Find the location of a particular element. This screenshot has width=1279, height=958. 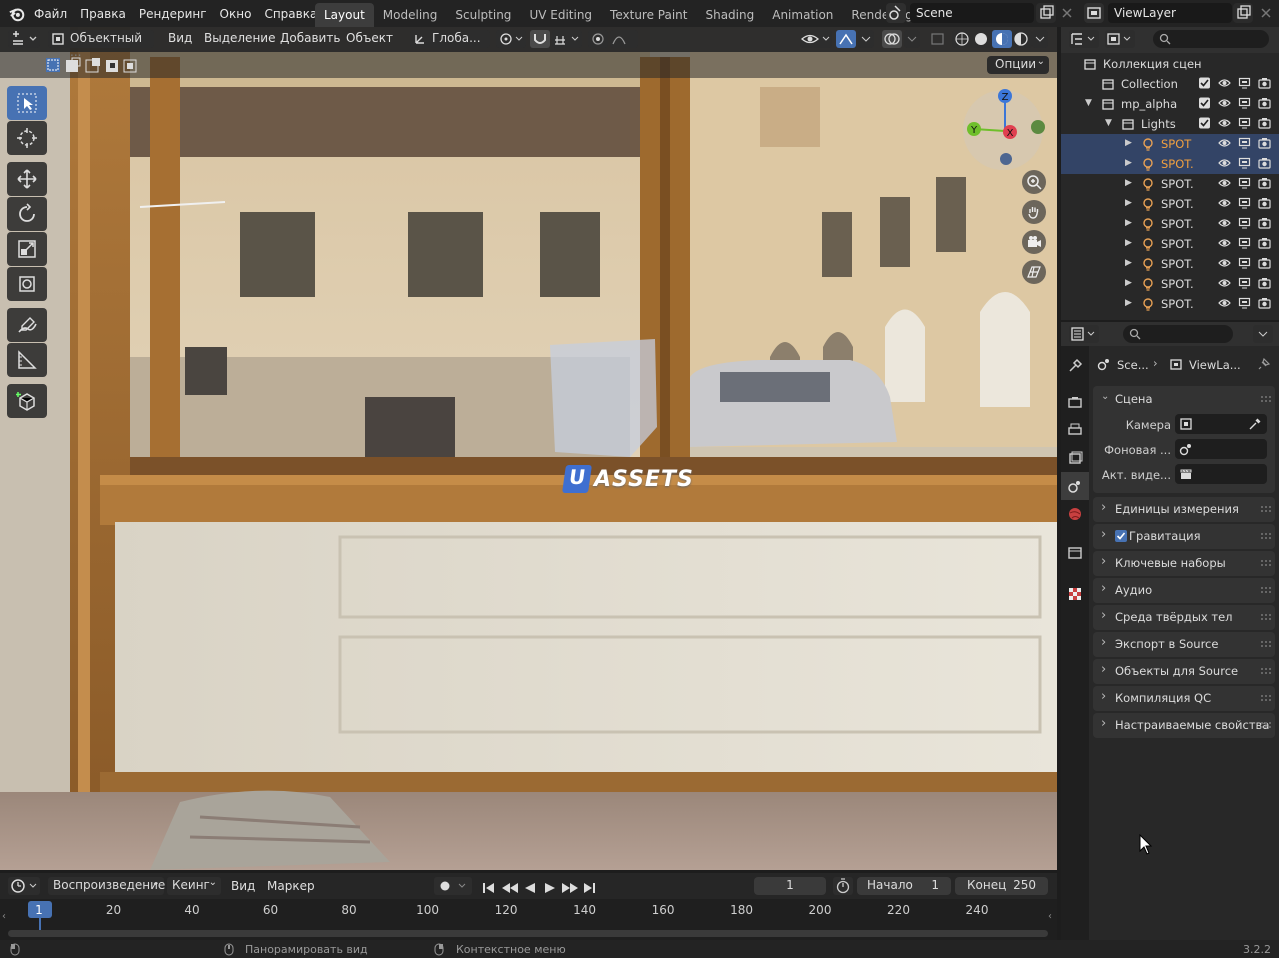

end-frame-field: Конец 250 is located at coordinates (1001, 886).